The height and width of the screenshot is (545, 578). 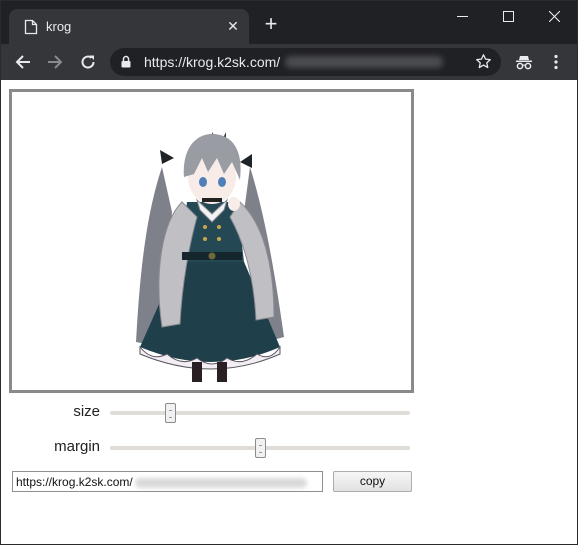 What do you see at coordinates (77, 446) in the screenshot?
I see `margin-label: margin` at bounding box center [77, 446].